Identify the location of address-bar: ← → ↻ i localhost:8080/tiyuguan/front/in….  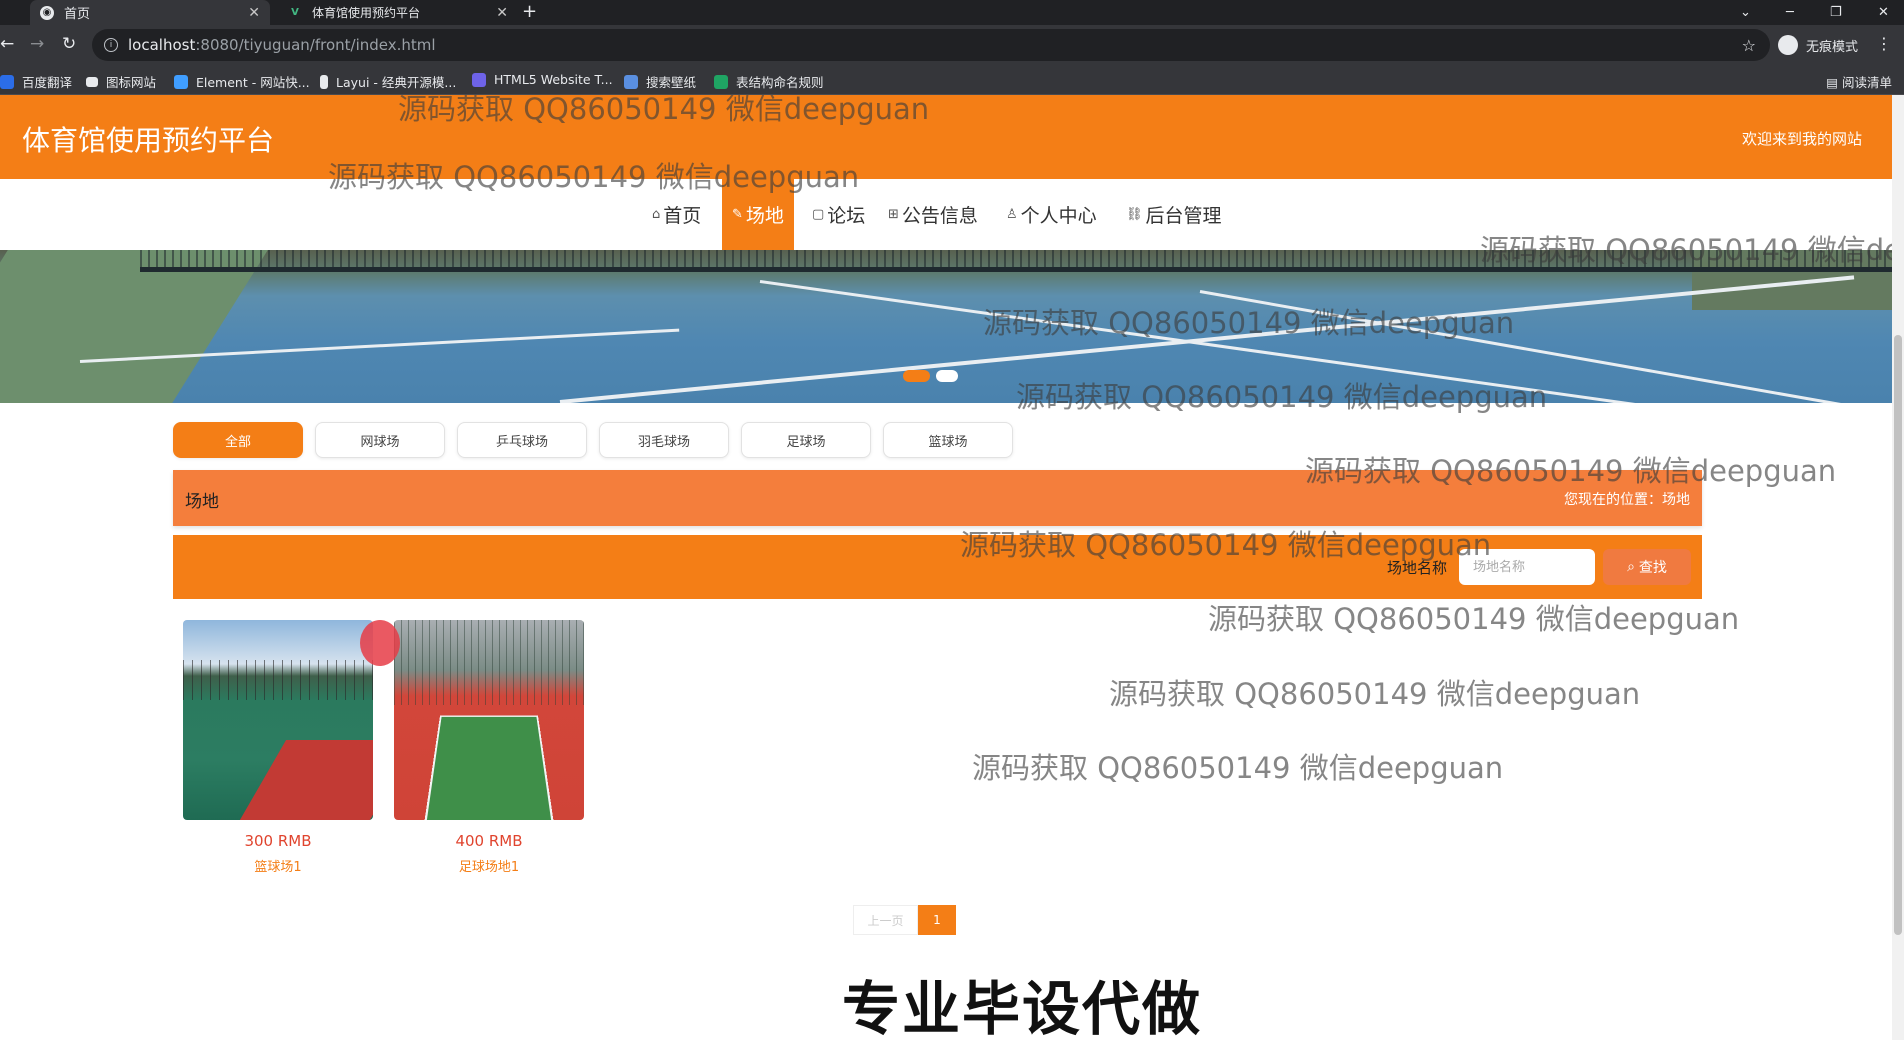
(952, 45).